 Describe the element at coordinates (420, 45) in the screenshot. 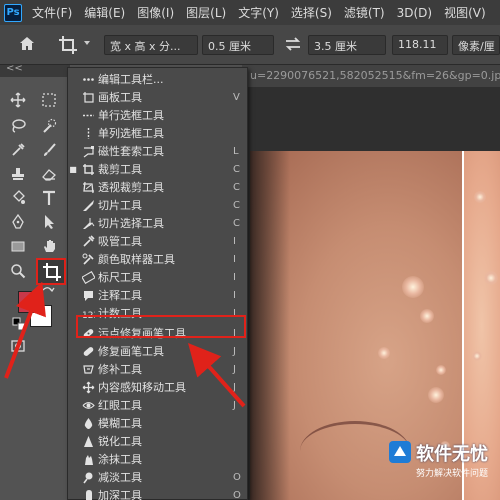

I see `resolution-input: 118.11` at that location.